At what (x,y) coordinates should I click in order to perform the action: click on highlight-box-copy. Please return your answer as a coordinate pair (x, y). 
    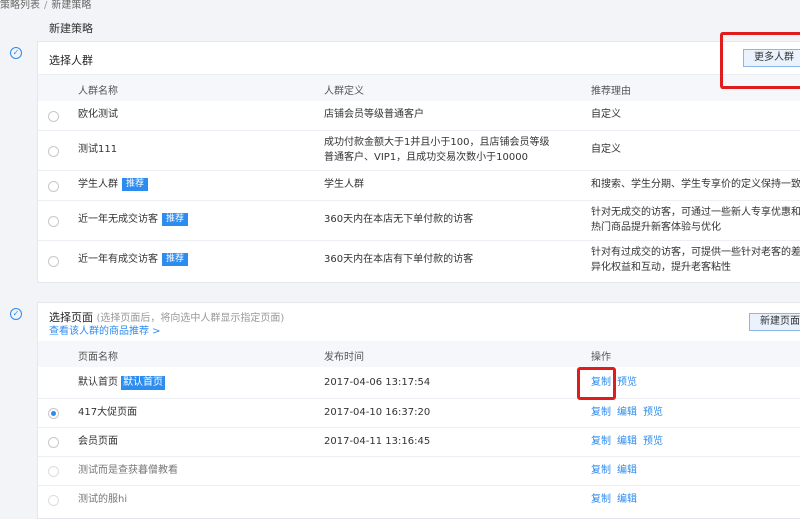
    Looking at the image, I should click on (596, 383).